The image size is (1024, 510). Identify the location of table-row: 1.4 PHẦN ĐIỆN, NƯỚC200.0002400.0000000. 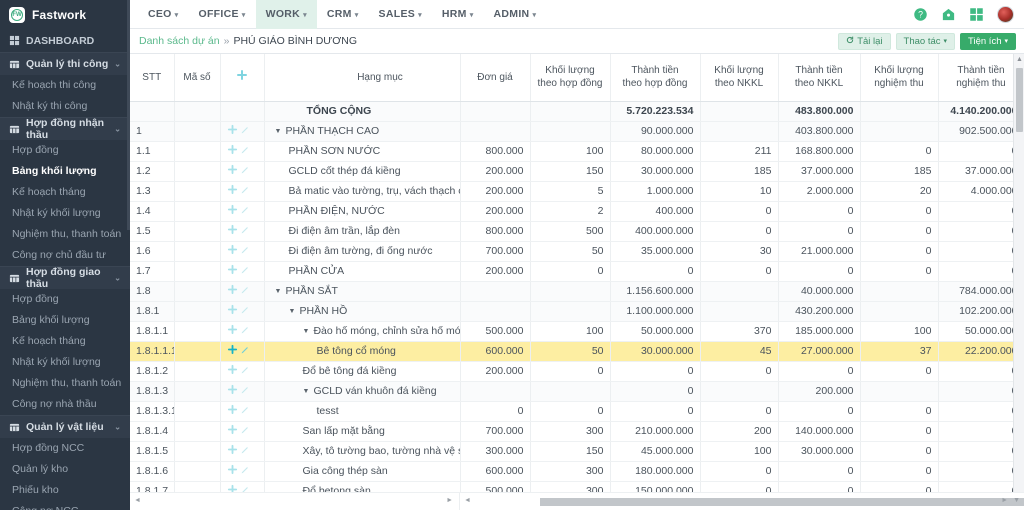
(577, 211).